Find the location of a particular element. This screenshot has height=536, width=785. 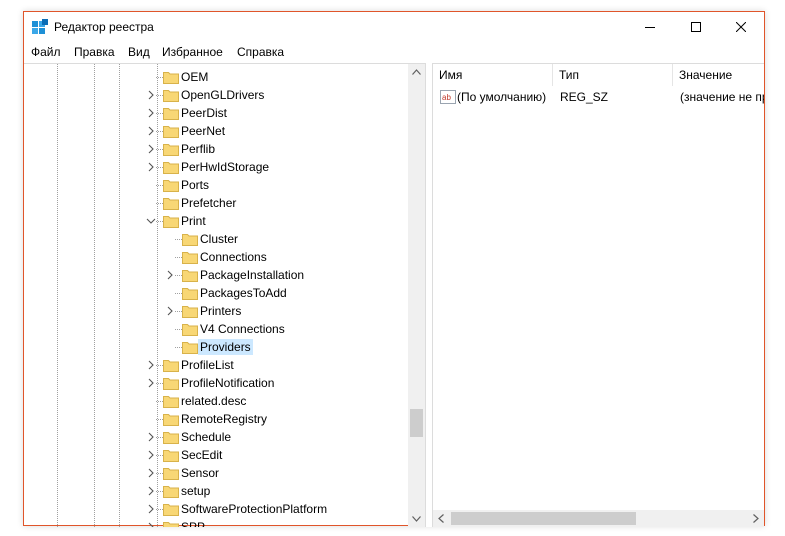

tree-item-label: Perflib is located at coordinates (198, 149).